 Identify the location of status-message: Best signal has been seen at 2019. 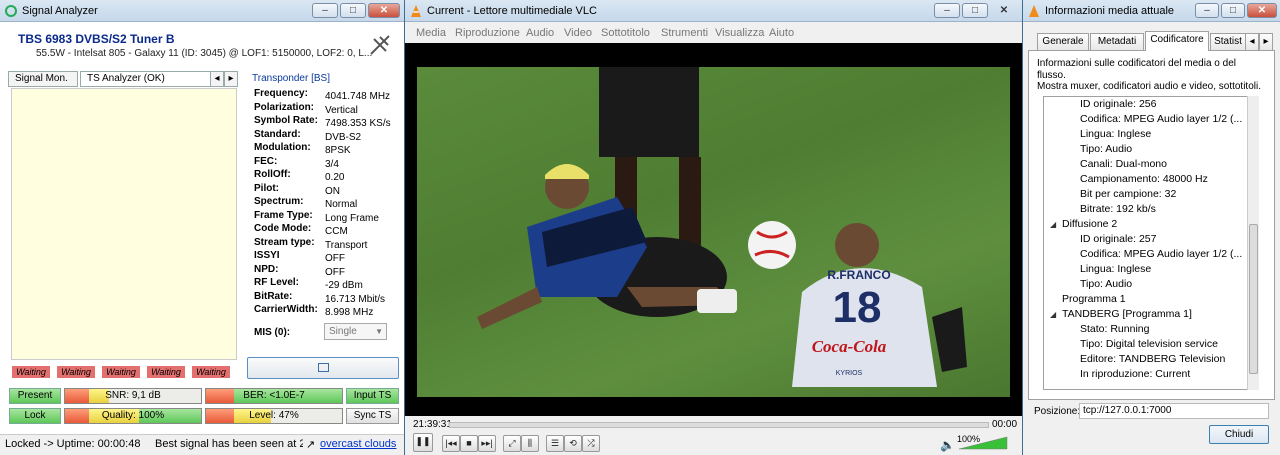
(229, 444).